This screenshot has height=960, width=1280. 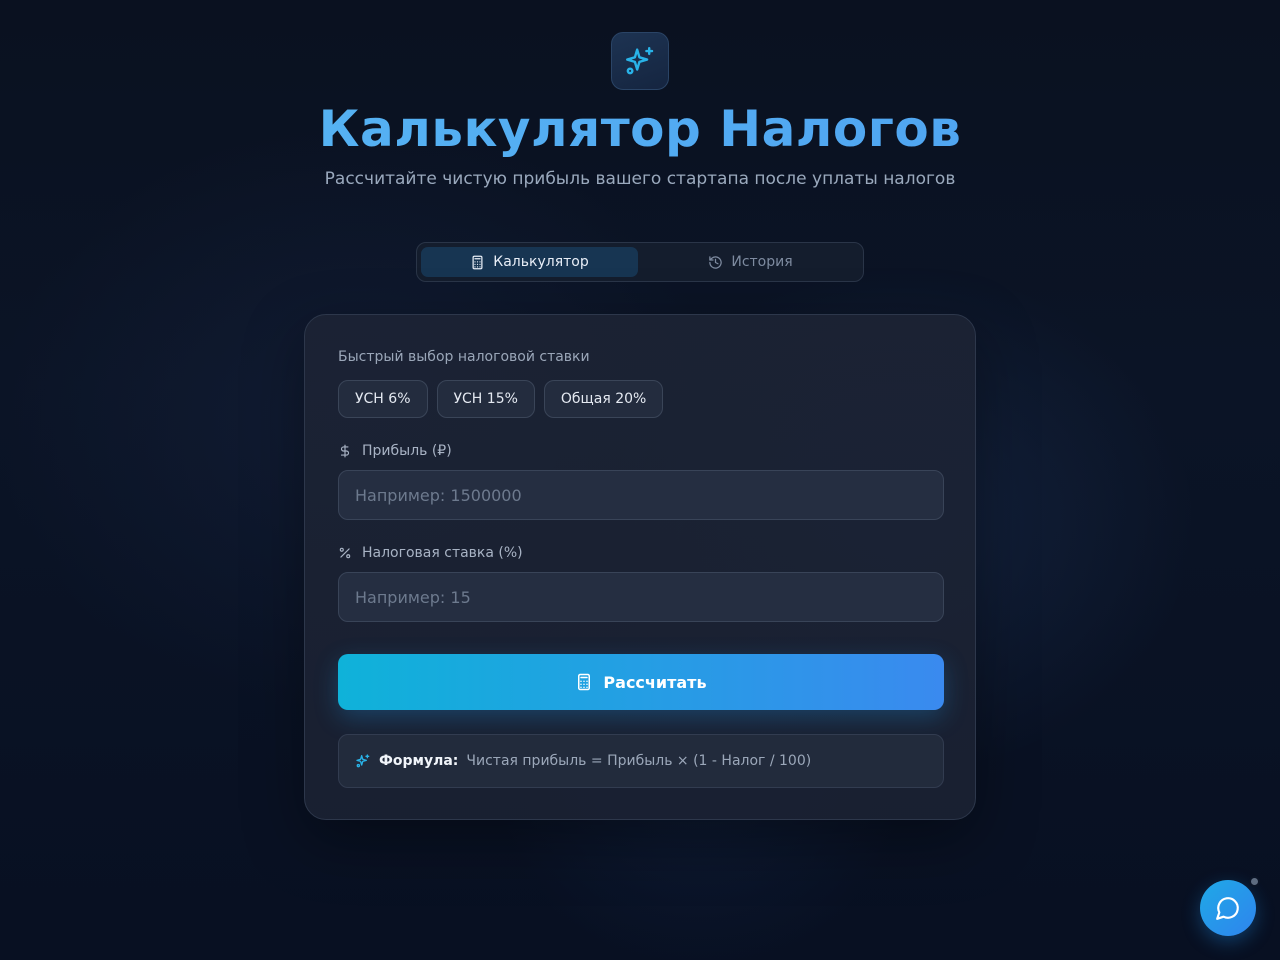 I want to click on profit-input, so click(x=641, y=495).